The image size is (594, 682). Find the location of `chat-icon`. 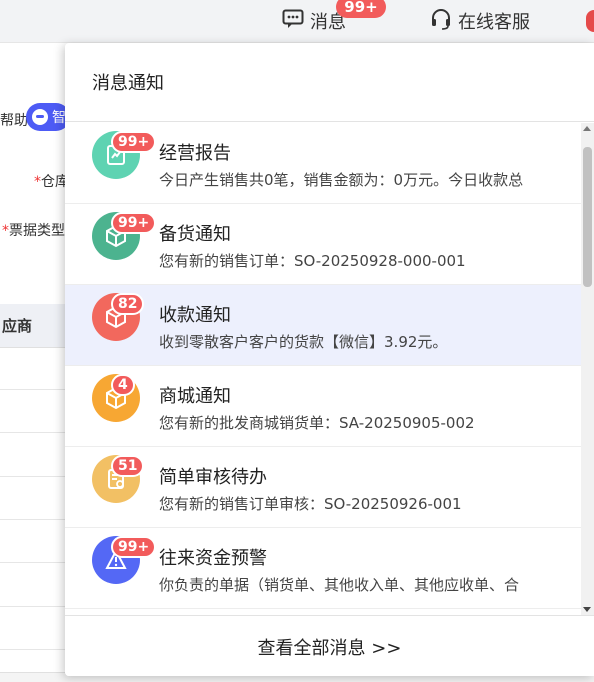

chat-icon is located at coordinates (293, 21).